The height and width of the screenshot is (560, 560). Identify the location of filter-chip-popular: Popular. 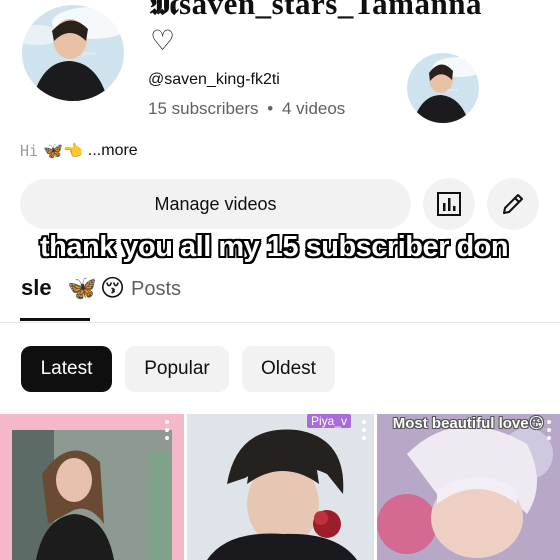
(177, 369).